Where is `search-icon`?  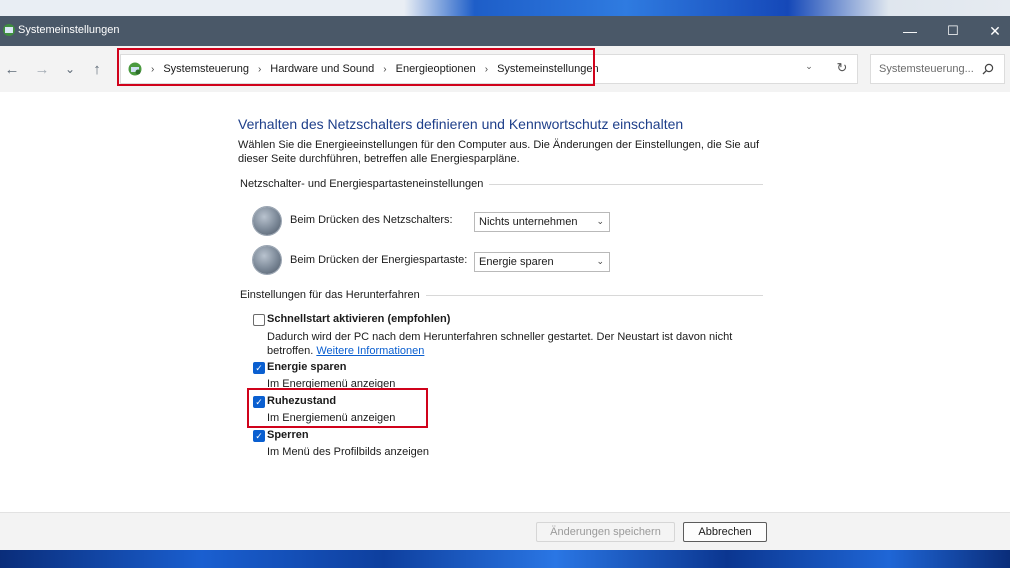
search-icon is located at coordinates (988, 69).